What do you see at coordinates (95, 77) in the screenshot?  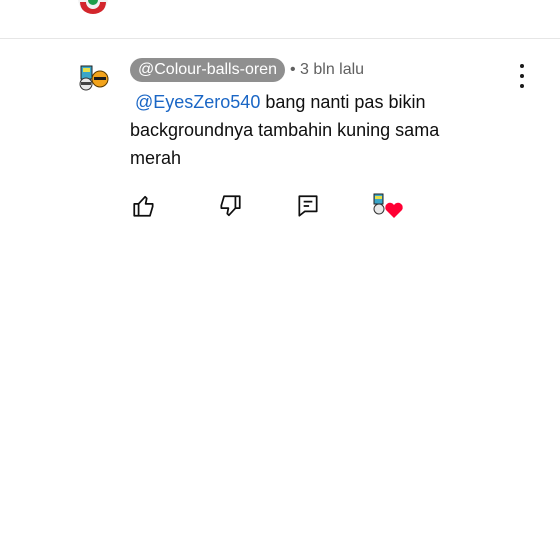 I see `comment-avatar` at bounding box center [95, 77].